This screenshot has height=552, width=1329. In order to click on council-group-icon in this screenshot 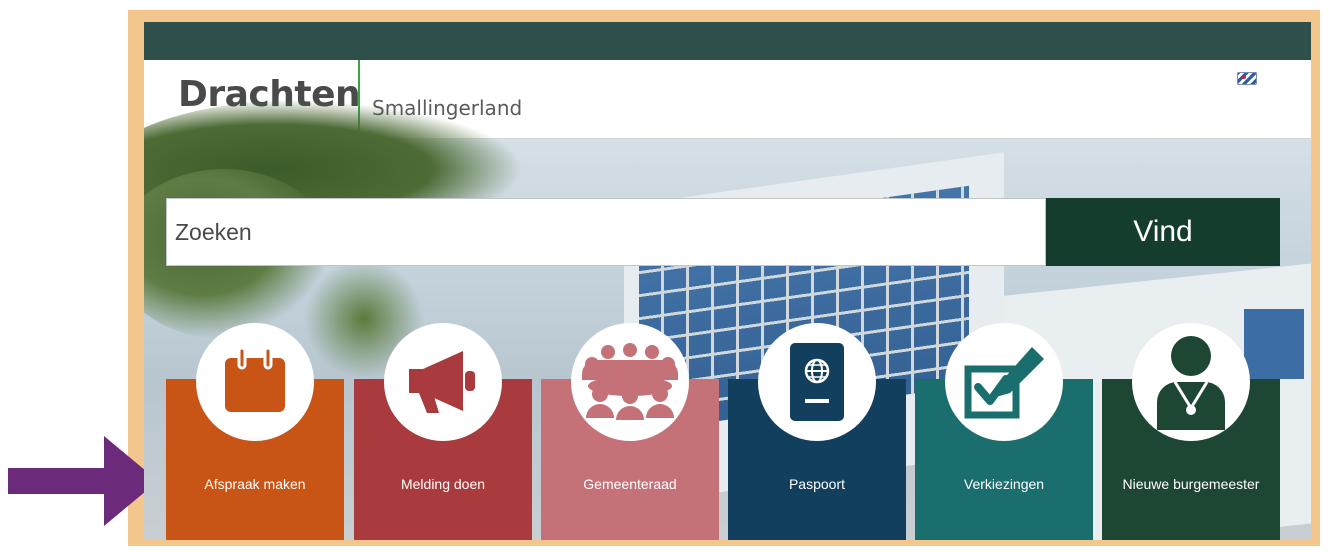, I will do `click(630, 381)`.